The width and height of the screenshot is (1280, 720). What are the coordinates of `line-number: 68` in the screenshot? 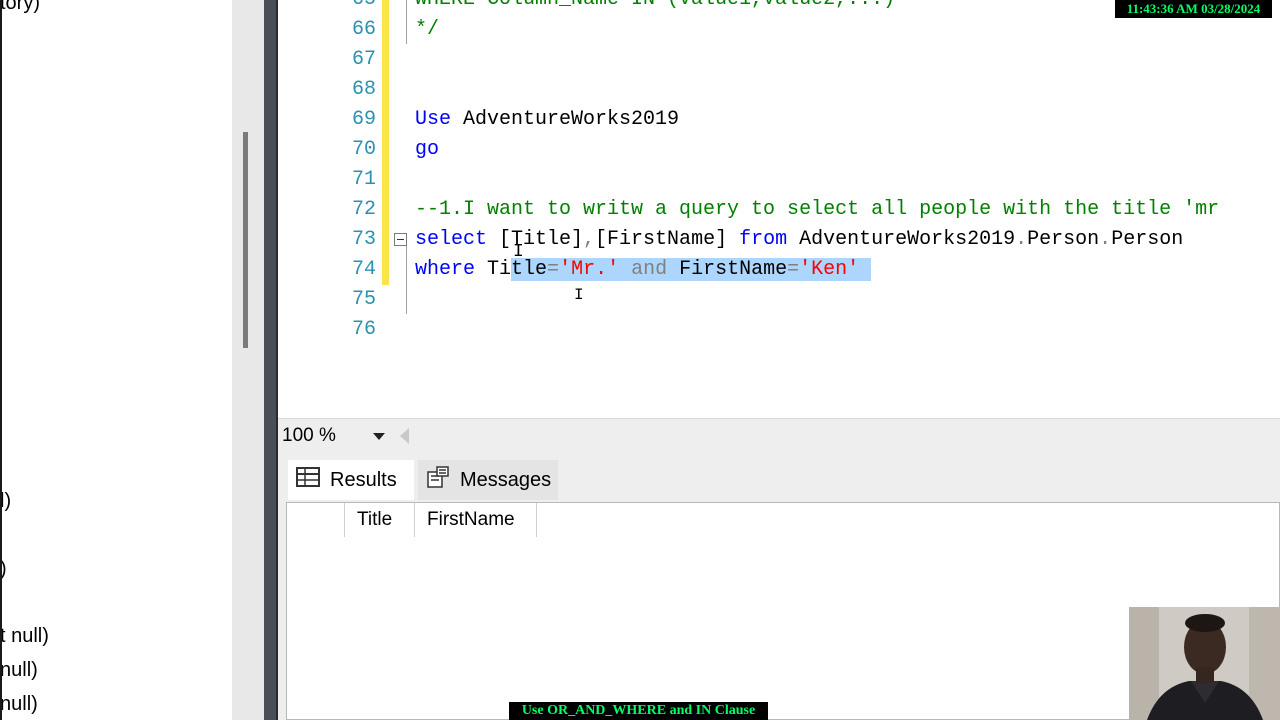 It's located at (363, 89).